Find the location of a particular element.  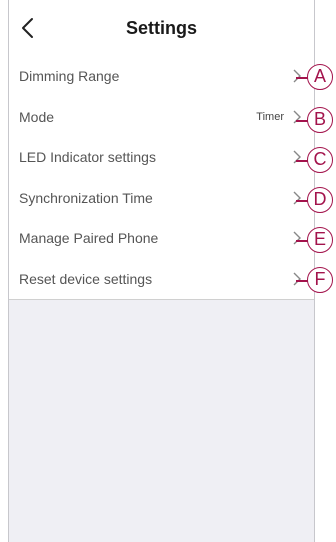

settings-row-label: Dimming Range is located at coordinates (69, 76).